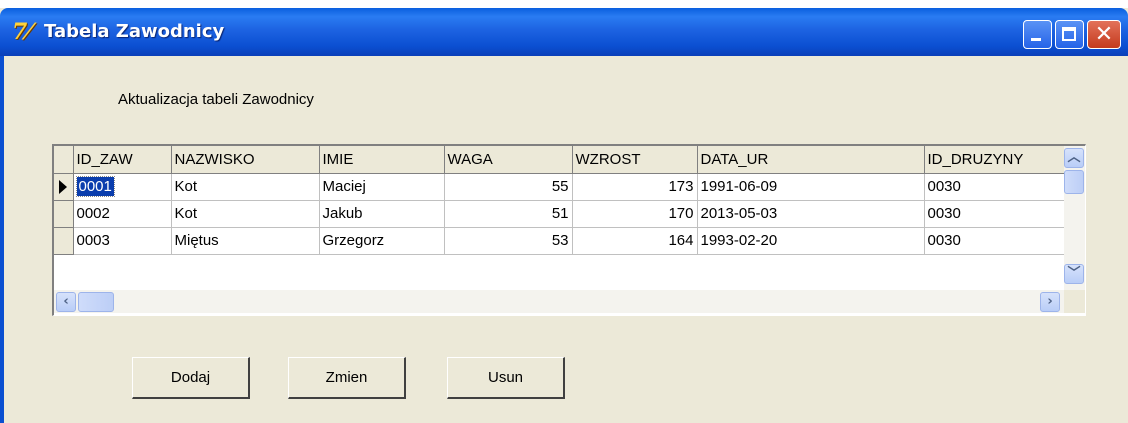 The height and width of the screenshot is (423, 1128). I want to click on cell-data-ur: 2013-05-03, so click(811, 214).